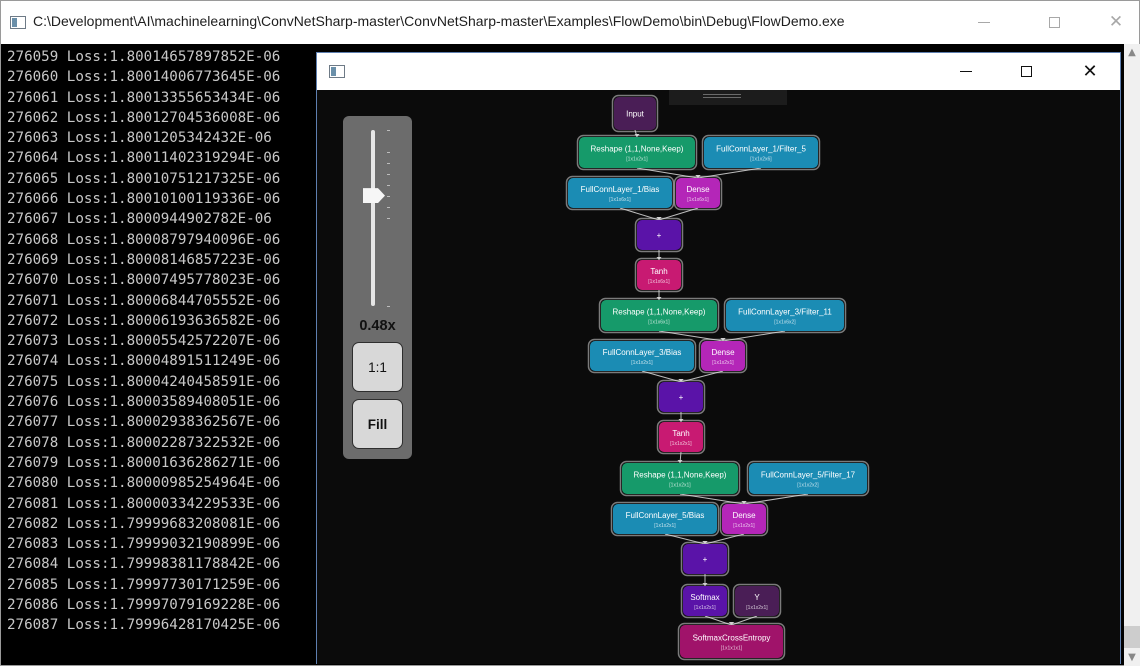 The height and width of the screenshot is (666, 1140). I want to click on graph-node-y: Y [1x1x2x1], so click(757, 601).